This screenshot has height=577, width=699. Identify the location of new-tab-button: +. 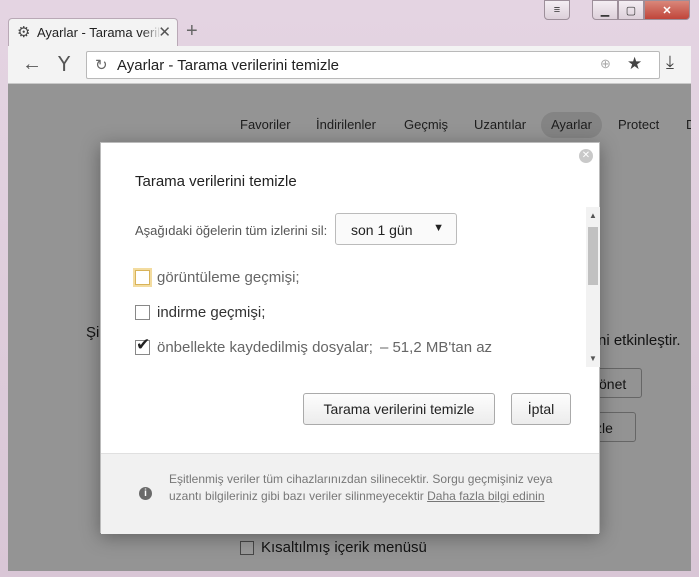
(192, 31).